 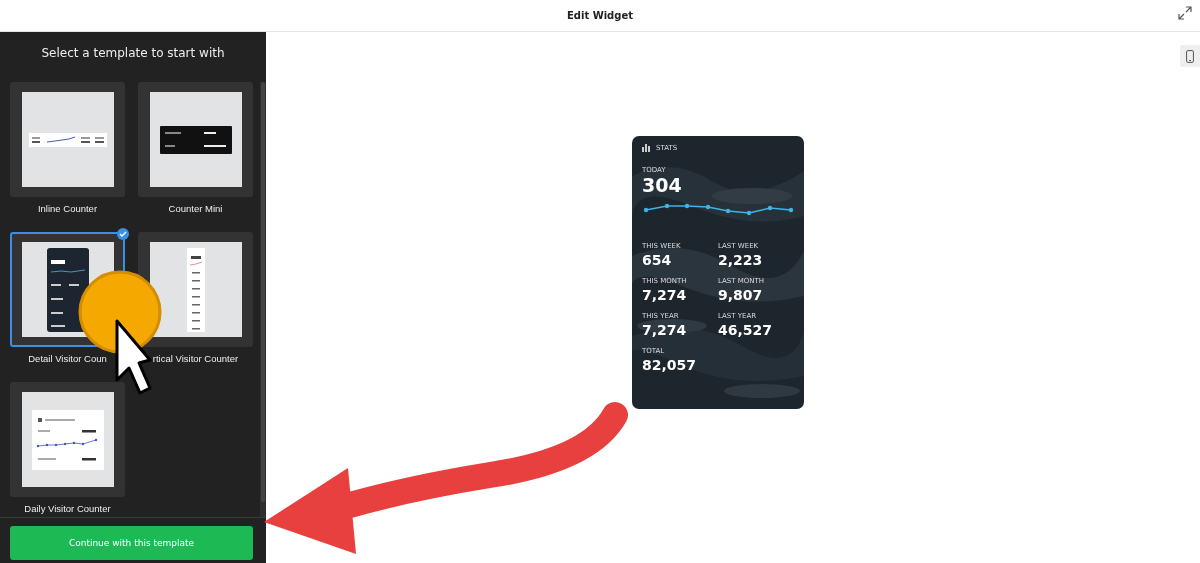 What do you see at coordinates (67, 508) in the screenshot?
I see `template-label: Daily Visitor Counter` at bounding box center [67, 508].